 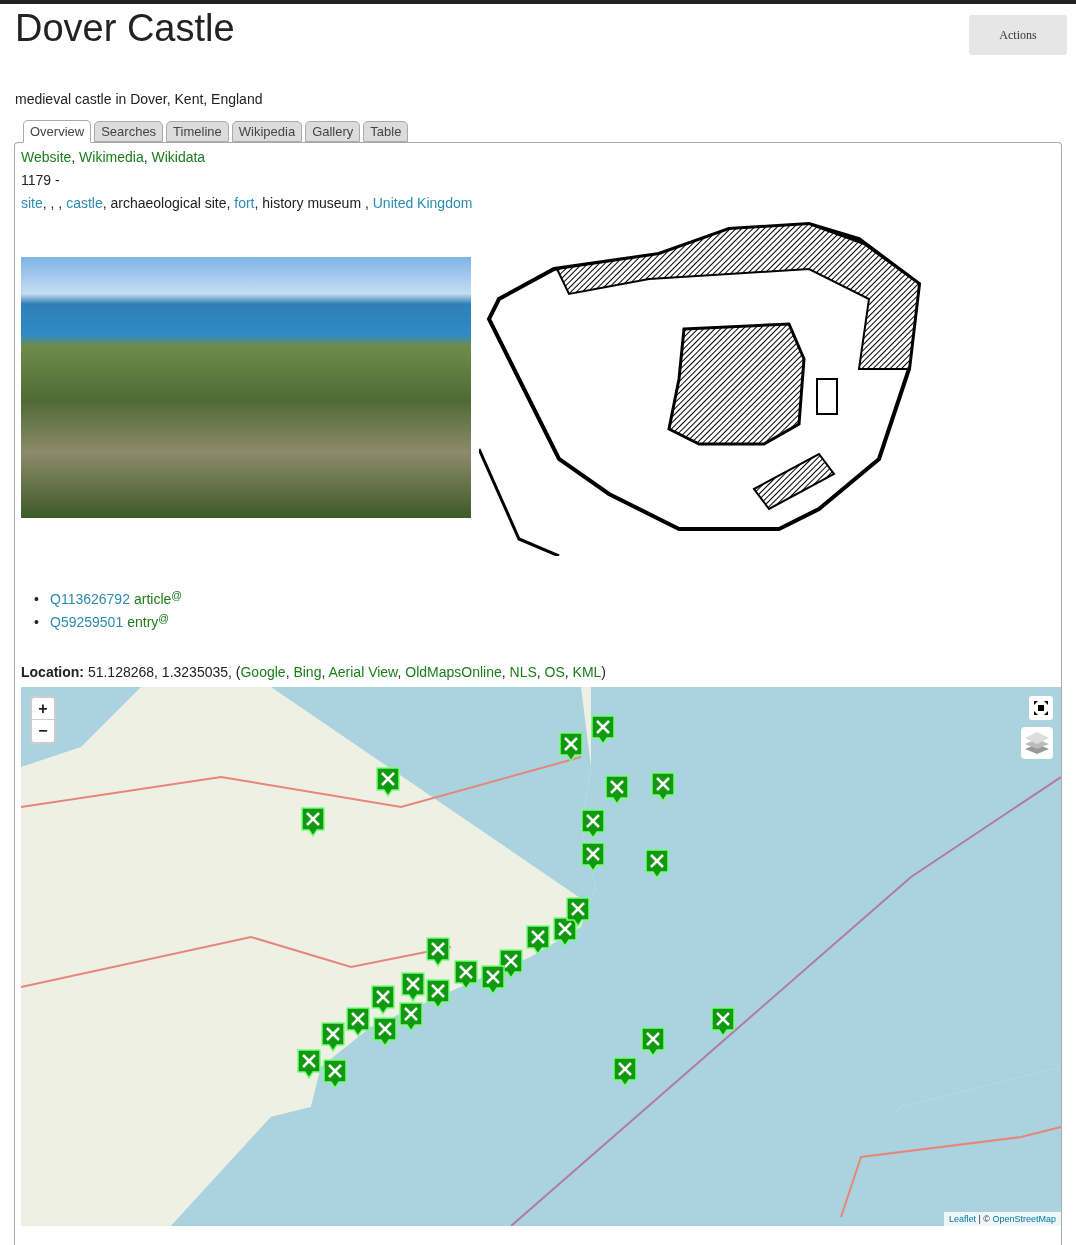 I want to click on date-text: 1179 -, so click(x=41, y=180).